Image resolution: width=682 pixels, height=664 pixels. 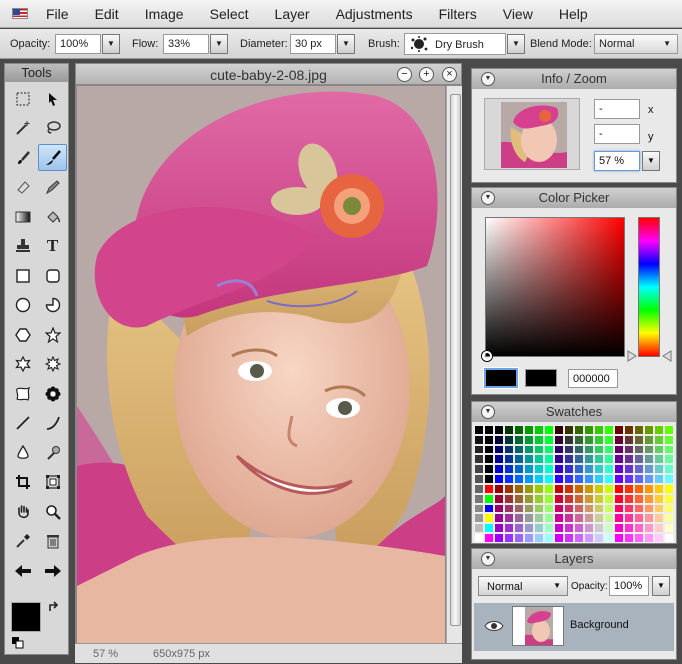 What do you see at coordinates (487, 356) in the screenshot?
I see `color-picker-cursor` at bounding box center [487, 356].